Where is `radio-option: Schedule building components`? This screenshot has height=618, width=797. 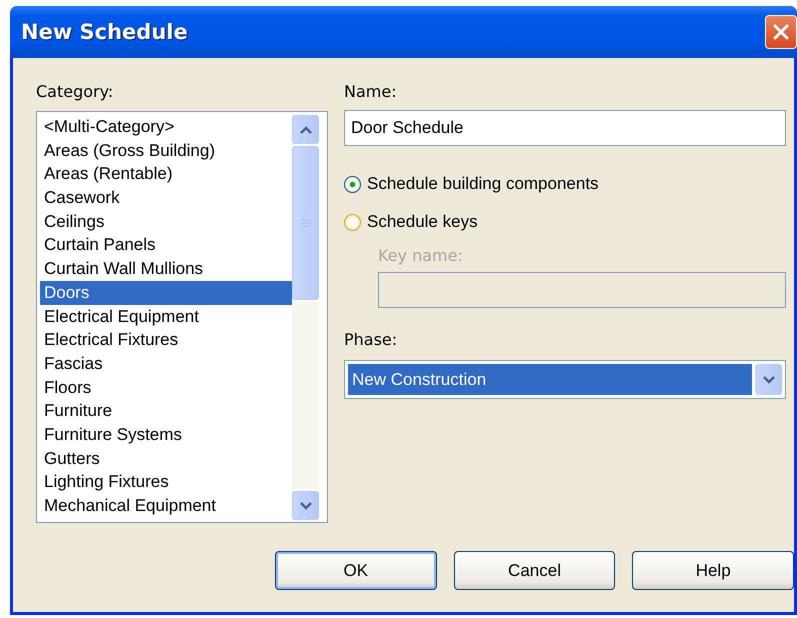
radio-option: Schedule building components is located at coordinates (471, 184).